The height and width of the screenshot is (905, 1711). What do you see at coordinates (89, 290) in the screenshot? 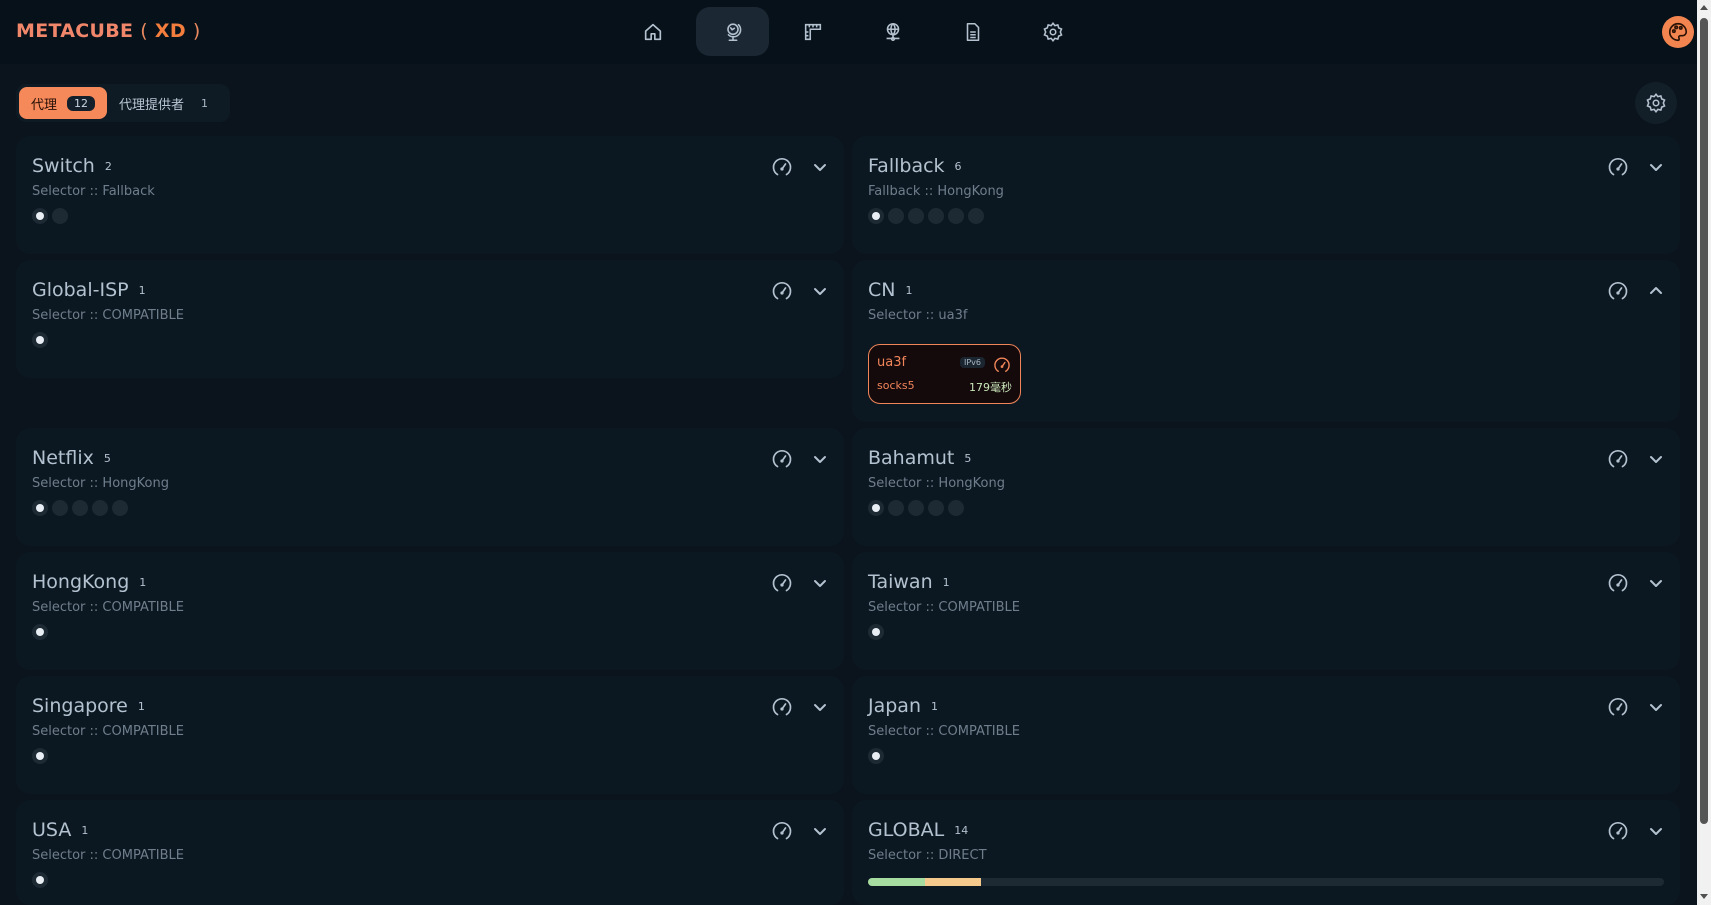
I see `group-header: Global-ISP 1` at bounding box center [89, 290].